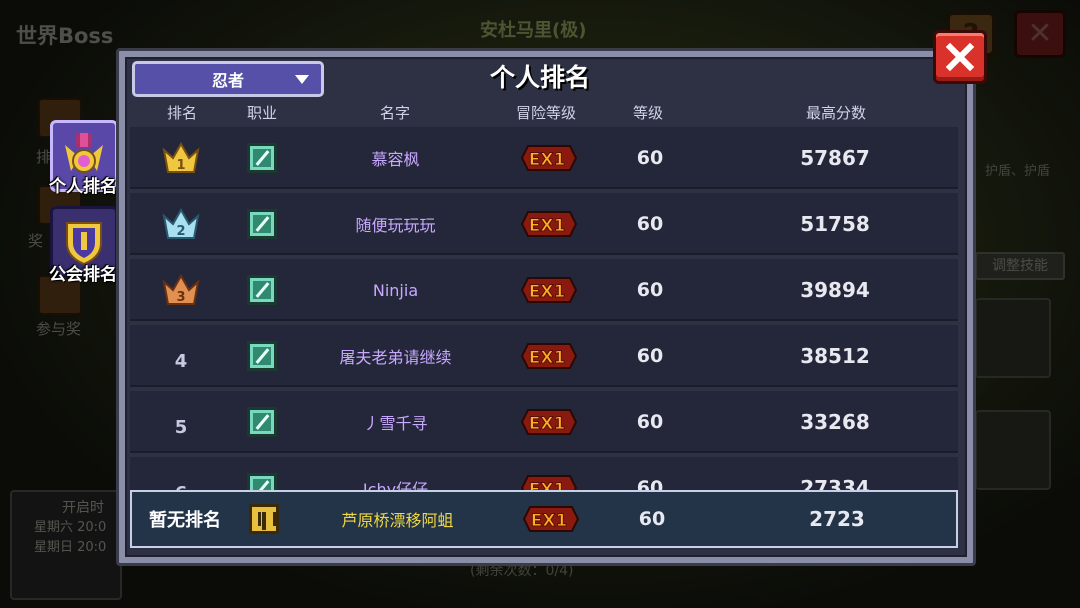 The width and height of the screenshot is (1080, 608). I want to click on rank-cell: 1, so click(181, 158).